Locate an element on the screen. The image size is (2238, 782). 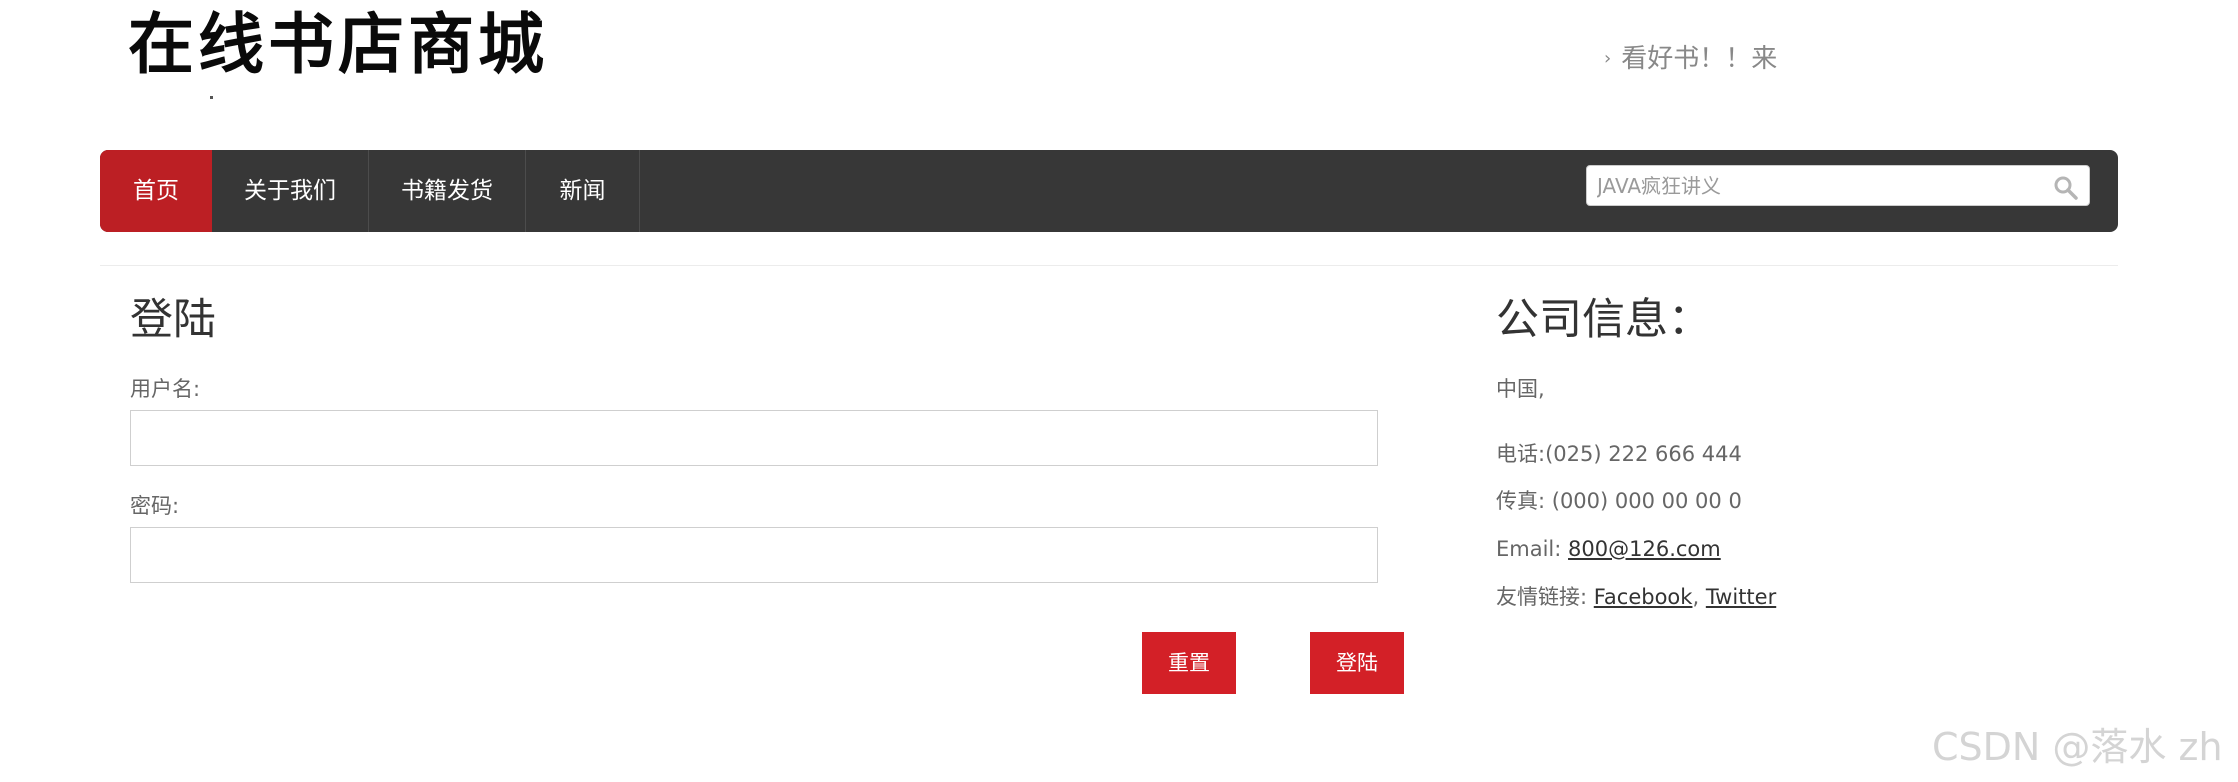
logo-artifact is located at coordinates (211, 97).